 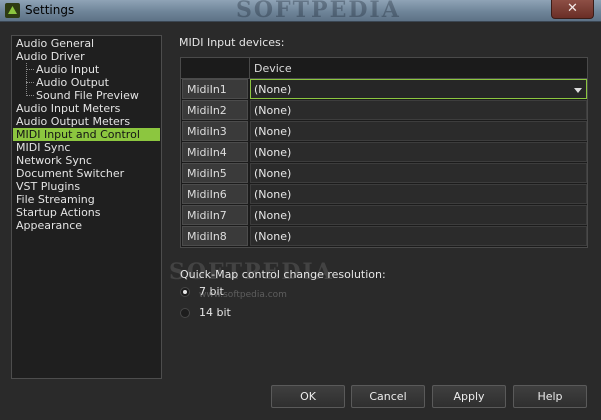 I want to click on radio-button-checked, so click(x=185, y=292).